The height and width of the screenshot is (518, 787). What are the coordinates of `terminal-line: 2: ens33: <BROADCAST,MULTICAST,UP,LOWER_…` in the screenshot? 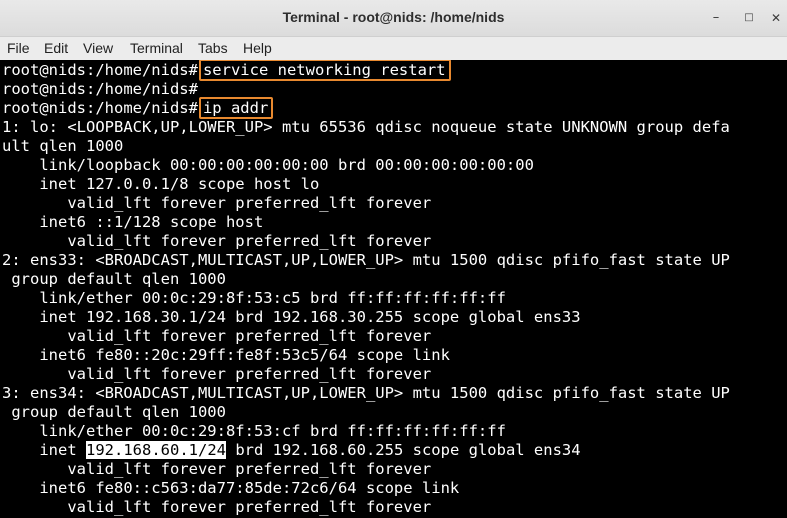 It's located at (366, 260).